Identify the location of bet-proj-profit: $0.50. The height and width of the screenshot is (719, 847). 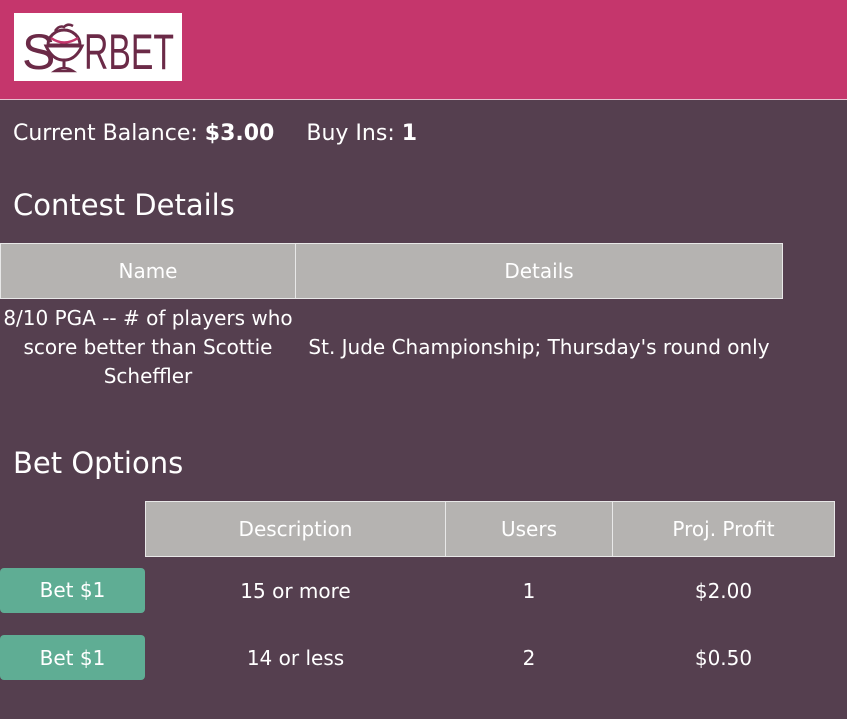
(723, 657).